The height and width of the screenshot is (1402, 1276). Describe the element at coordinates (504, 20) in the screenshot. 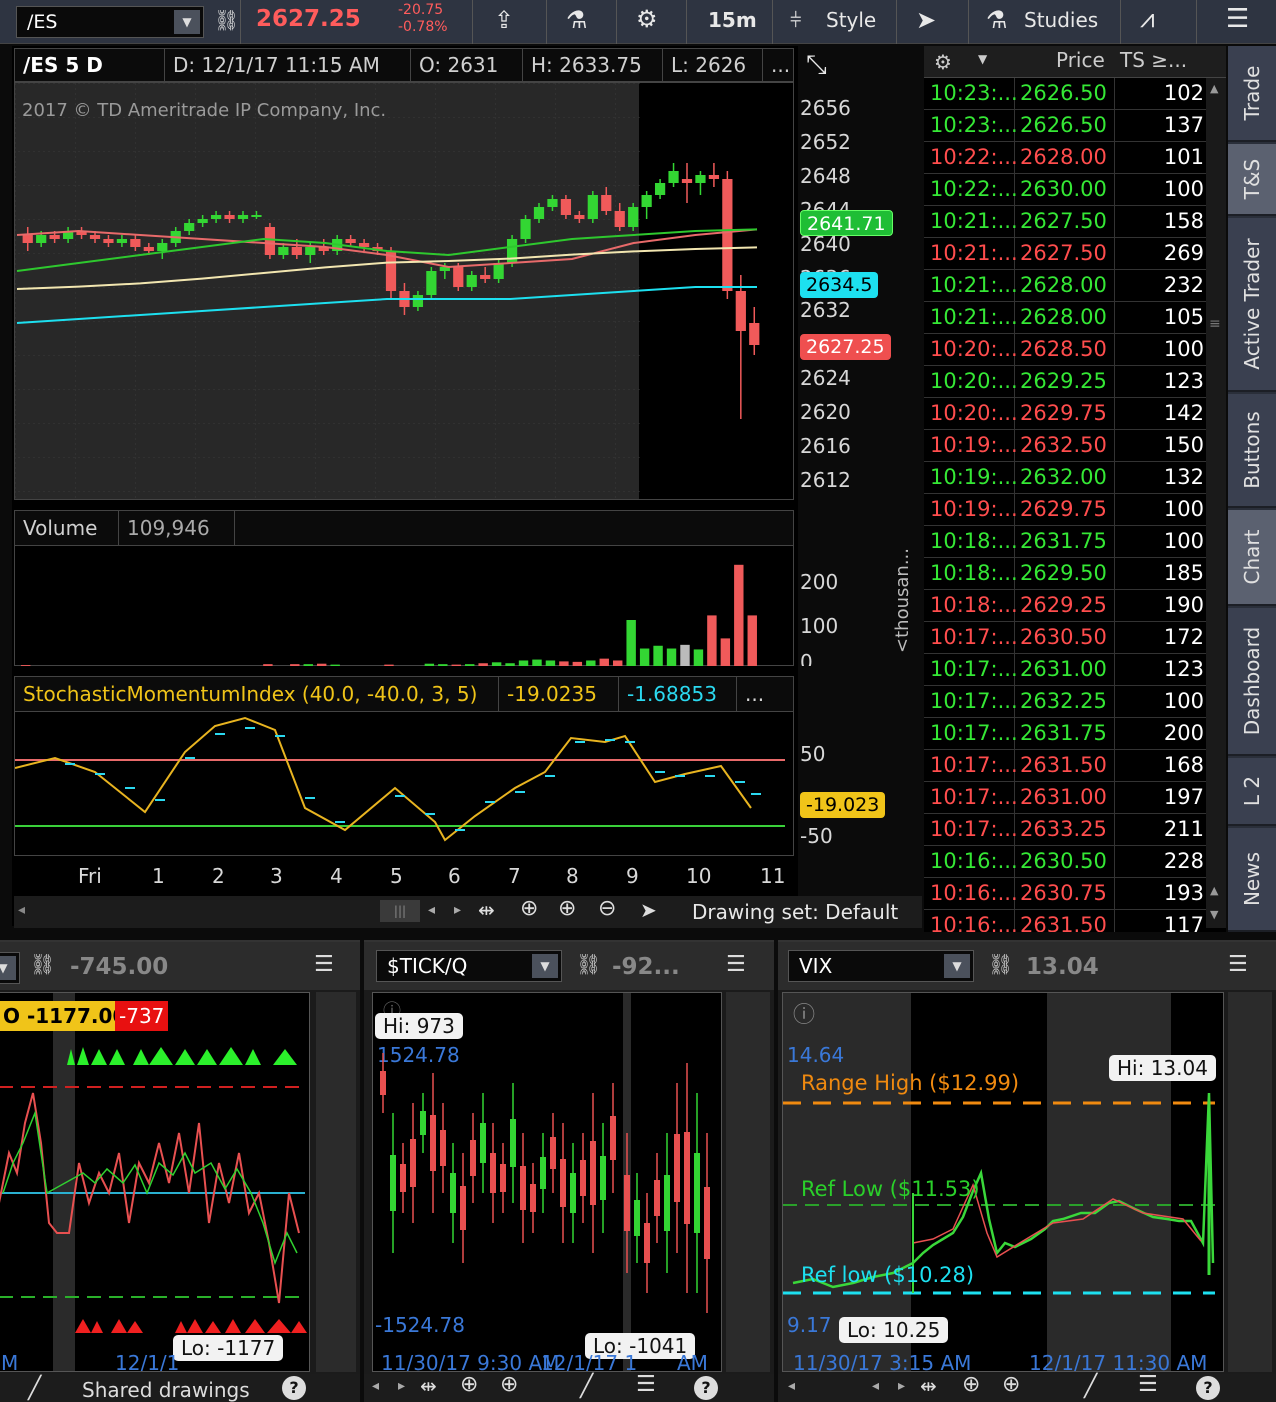

I see `share-icon: ⇪` at that location.